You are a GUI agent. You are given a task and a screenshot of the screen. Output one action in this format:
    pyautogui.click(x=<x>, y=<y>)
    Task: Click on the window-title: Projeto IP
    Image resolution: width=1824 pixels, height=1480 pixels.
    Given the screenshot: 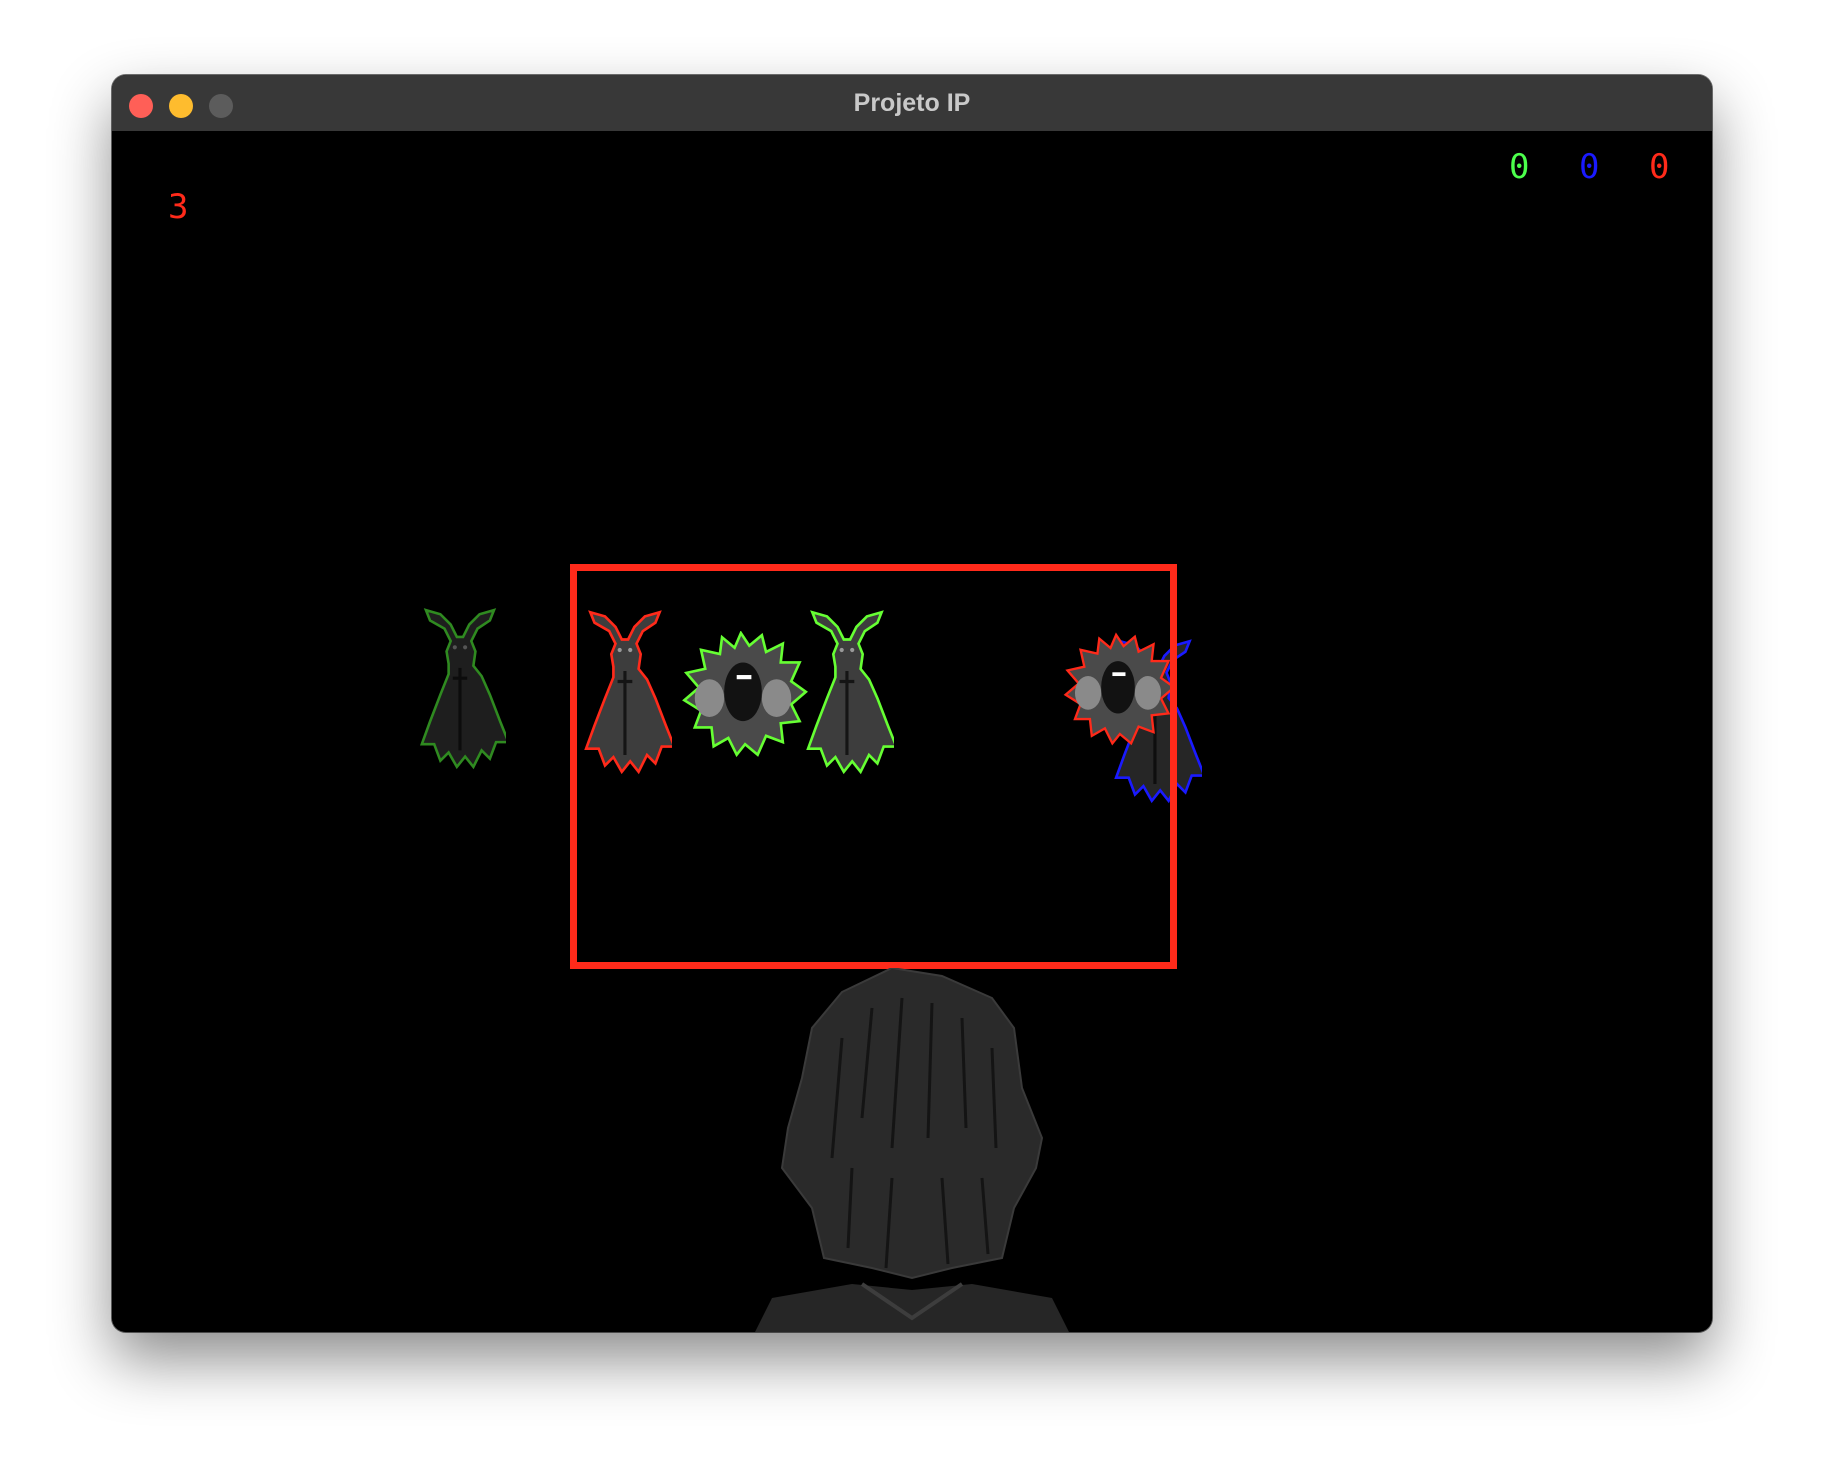 What is the action you would take?
    pyautogui.click(x=912, y=103)
    